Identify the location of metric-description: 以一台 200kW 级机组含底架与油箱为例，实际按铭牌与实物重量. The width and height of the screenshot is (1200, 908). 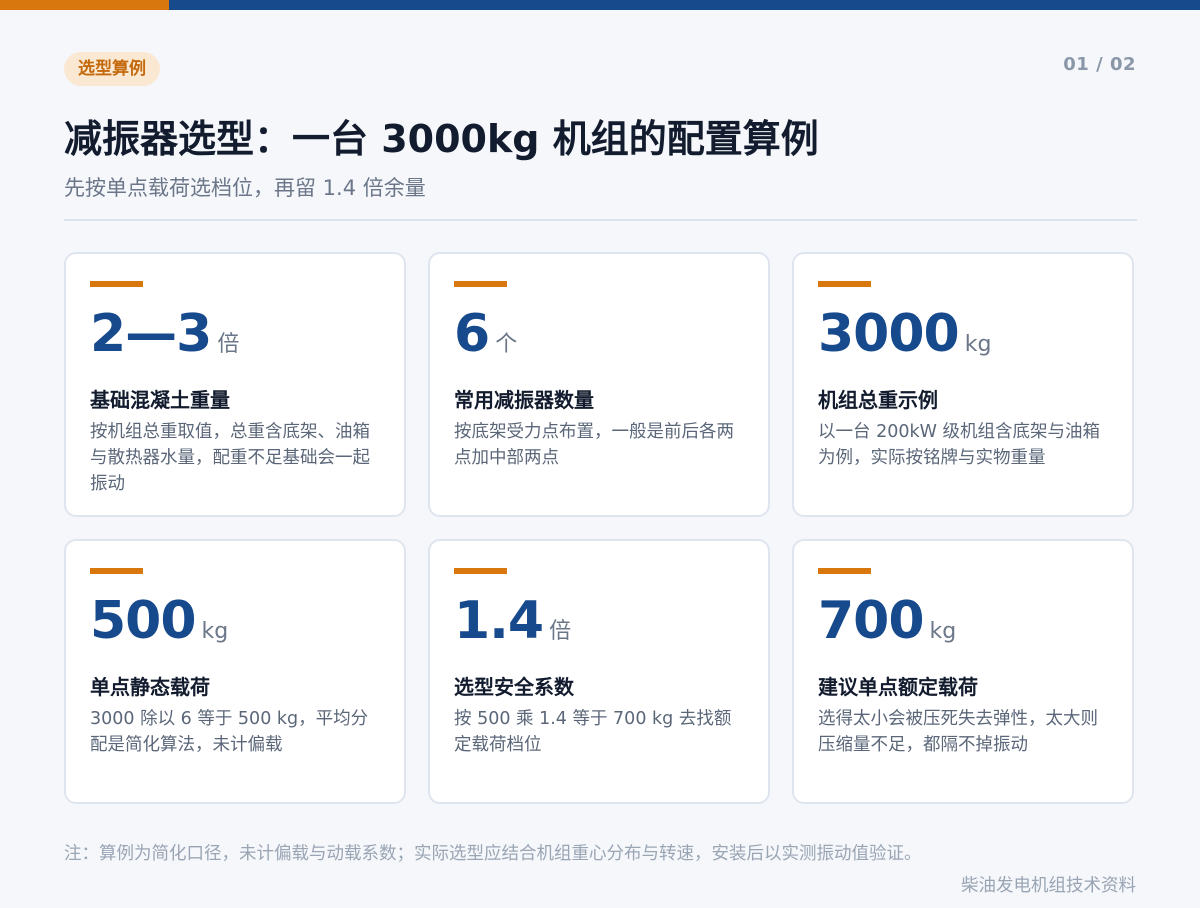
(959, 445).